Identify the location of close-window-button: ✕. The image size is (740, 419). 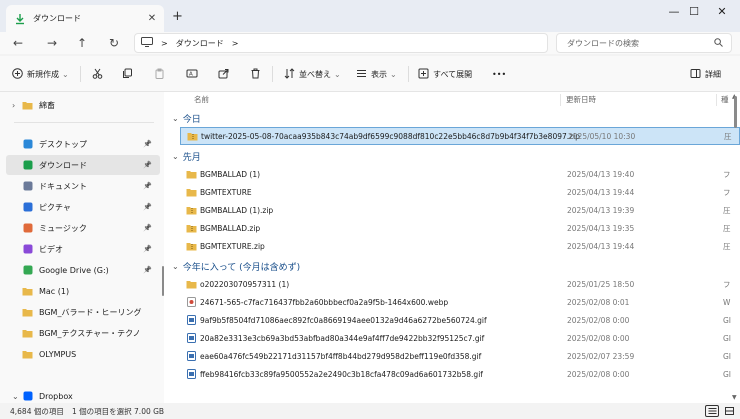
(720, 11).